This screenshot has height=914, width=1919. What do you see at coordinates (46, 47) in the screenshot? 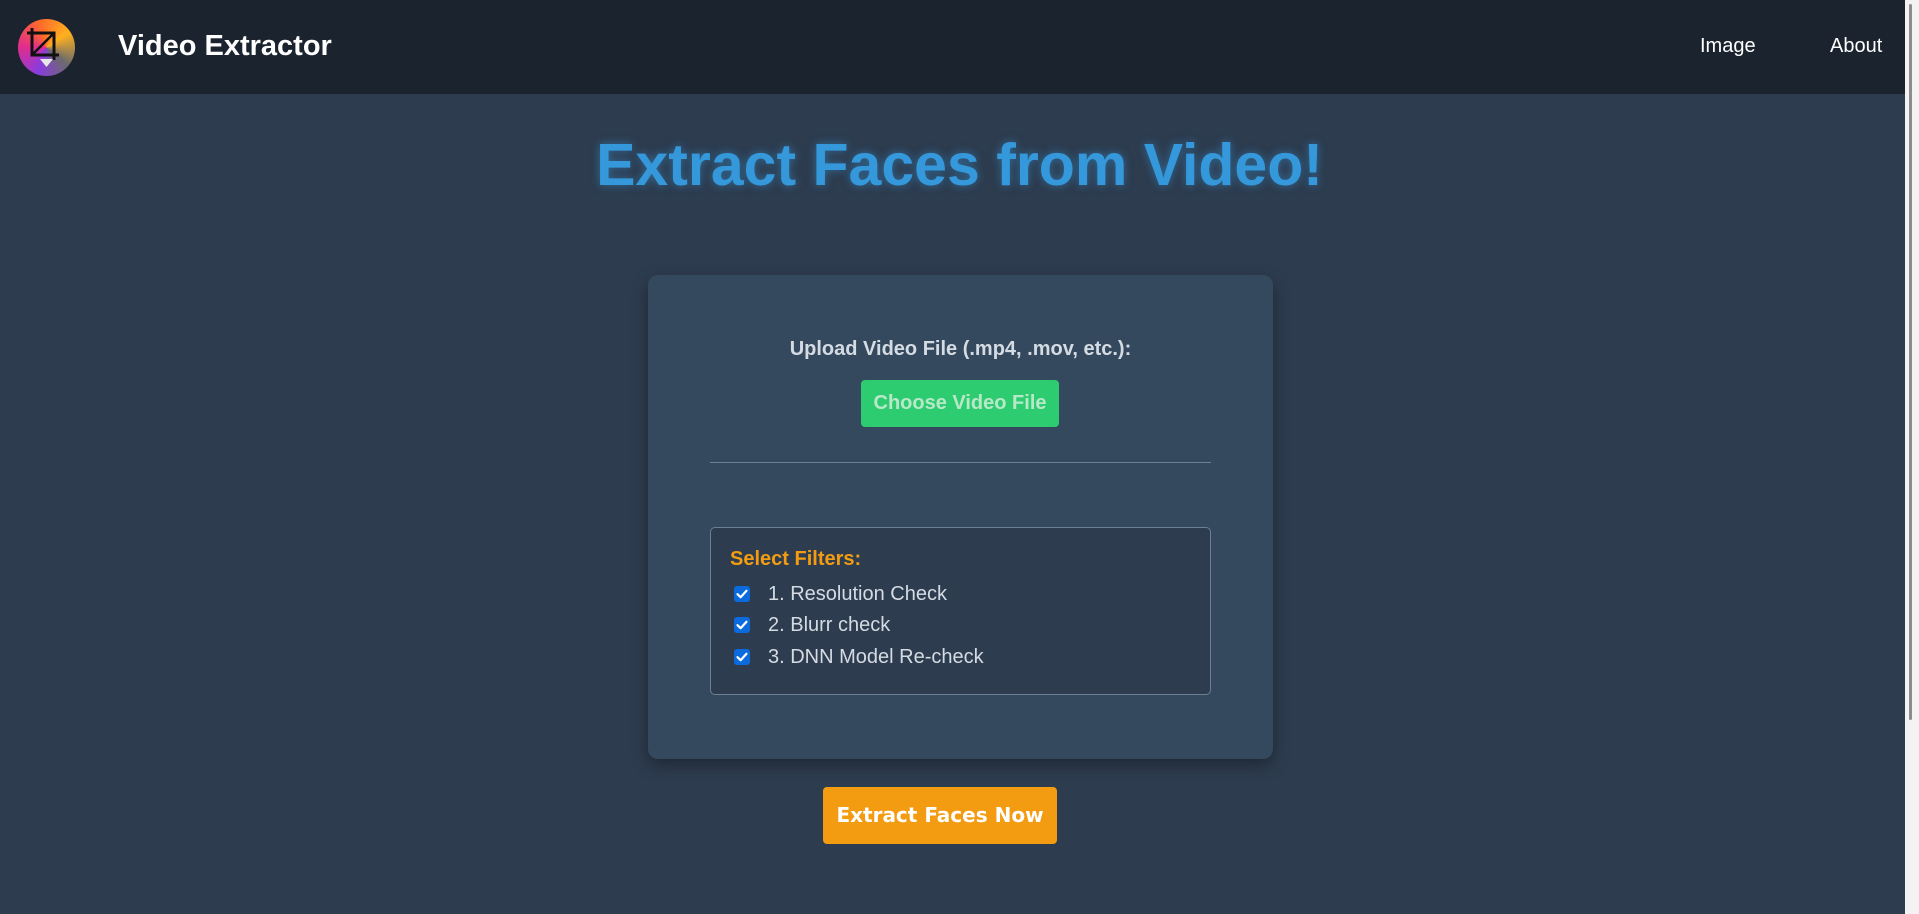
I see `crop-download-icon` at bounding box center [46, 47].